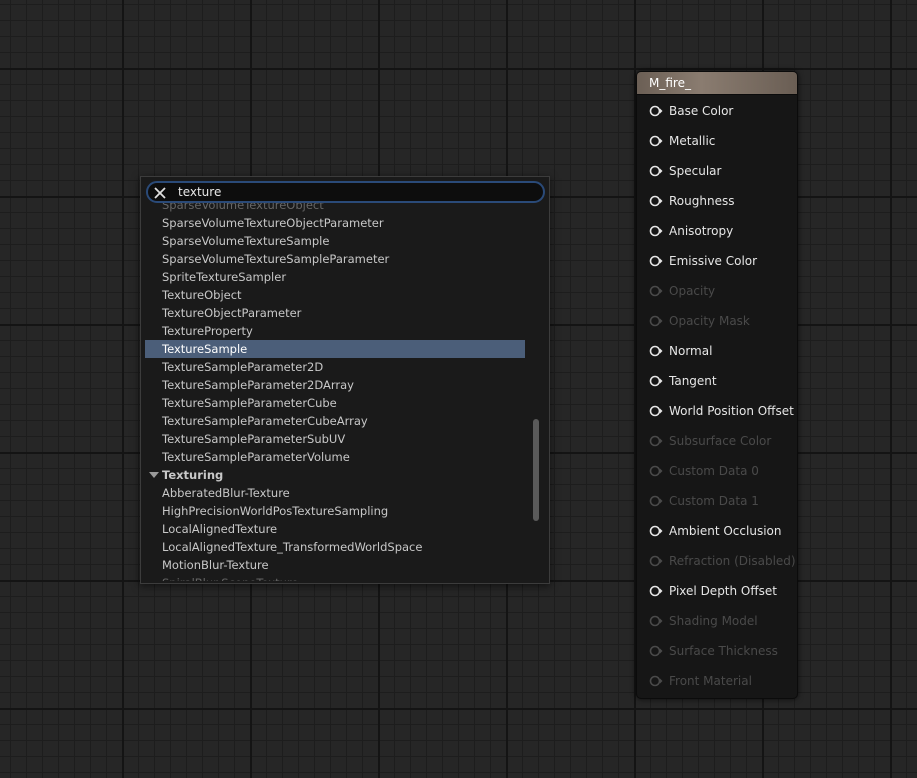 The width and height of the screenshot is (917, 778). What do you see at coordinates (692, 141) in the screenshot?
I see `pin-label: Metallic` at bounding box center [692, 141].